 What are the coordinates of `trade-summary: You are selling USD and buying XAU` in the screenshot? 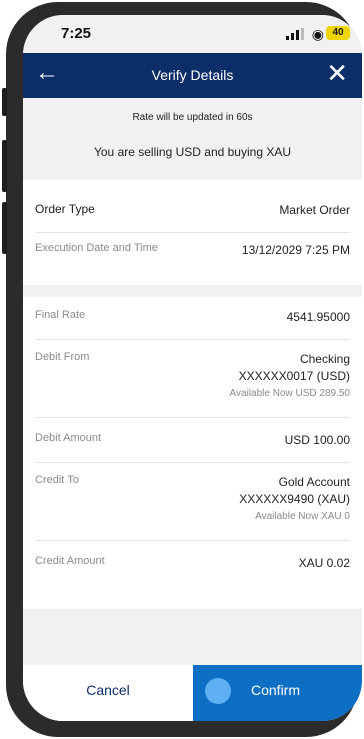 It's located at (192, 152).